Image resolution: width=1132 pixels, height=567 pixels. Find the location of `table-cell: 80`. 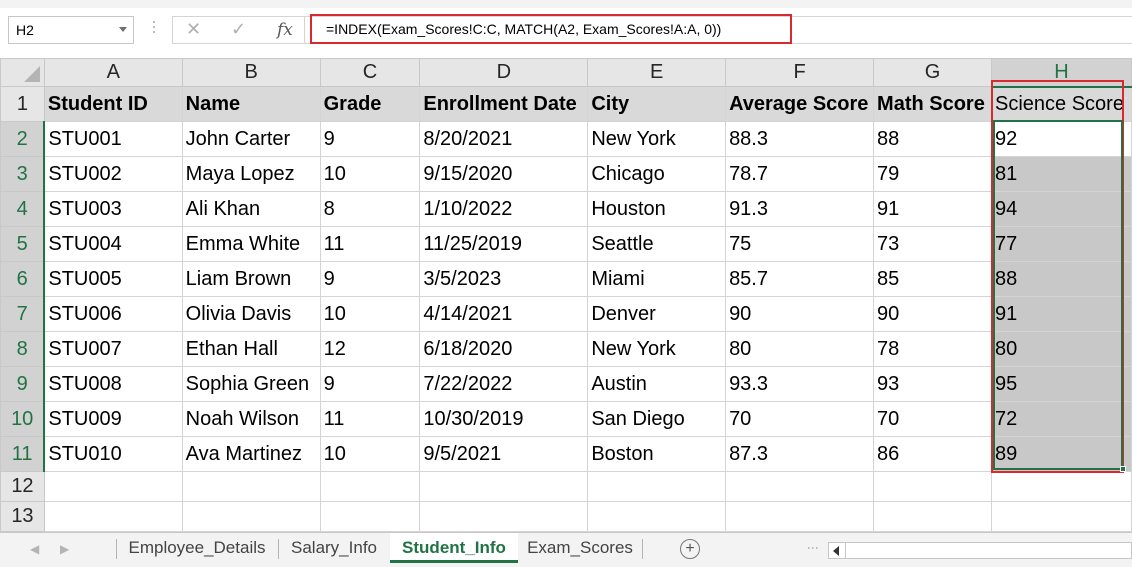

table-cell: 80 is located at coordinates (1061, 349).